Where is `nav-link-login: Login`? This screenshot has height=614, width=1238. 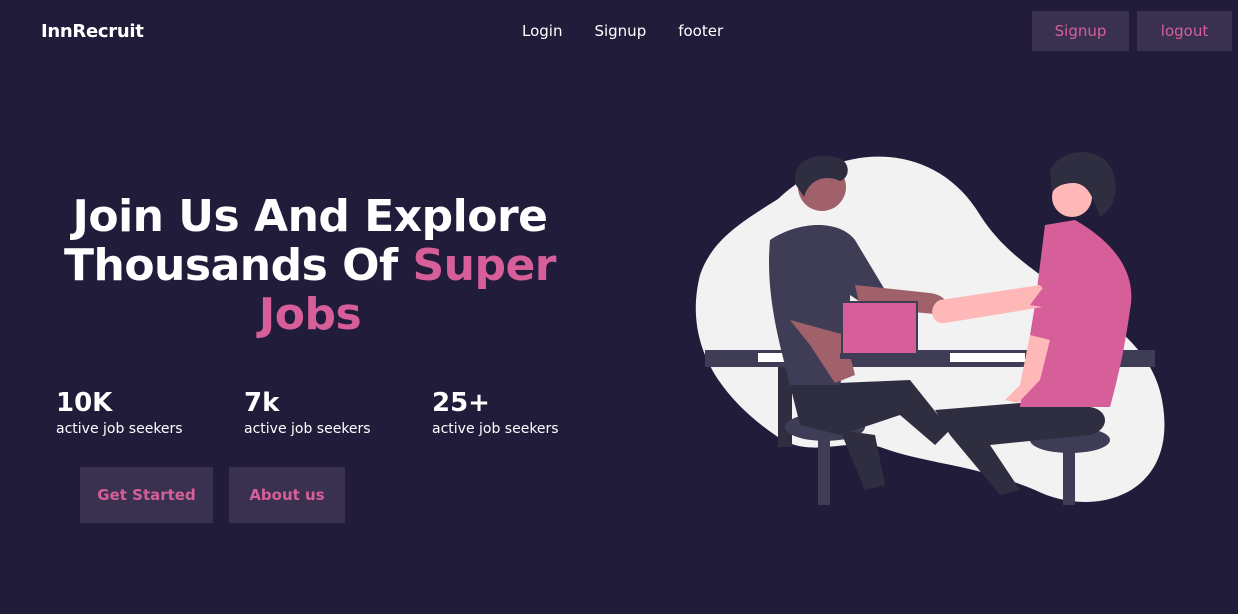 nav-link-login: Login is located at coordinates (542, 31).